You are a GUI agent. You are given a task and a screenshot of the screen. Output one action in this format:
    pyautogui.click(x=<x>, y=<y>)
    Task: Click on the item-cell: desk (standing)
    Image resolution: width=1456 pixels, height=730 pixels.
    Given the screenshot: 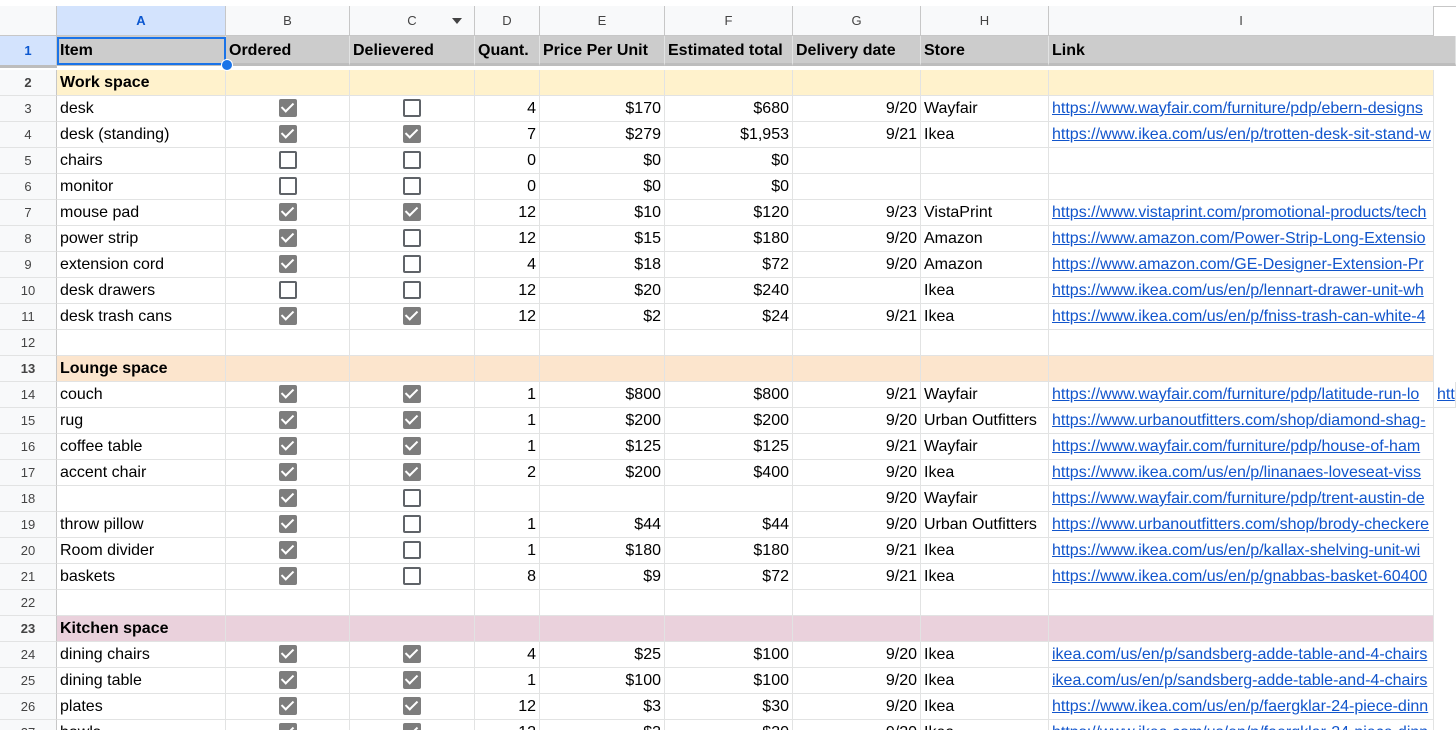 What is the action you would take?
    pyautogui.click(x=141, y=135)
    